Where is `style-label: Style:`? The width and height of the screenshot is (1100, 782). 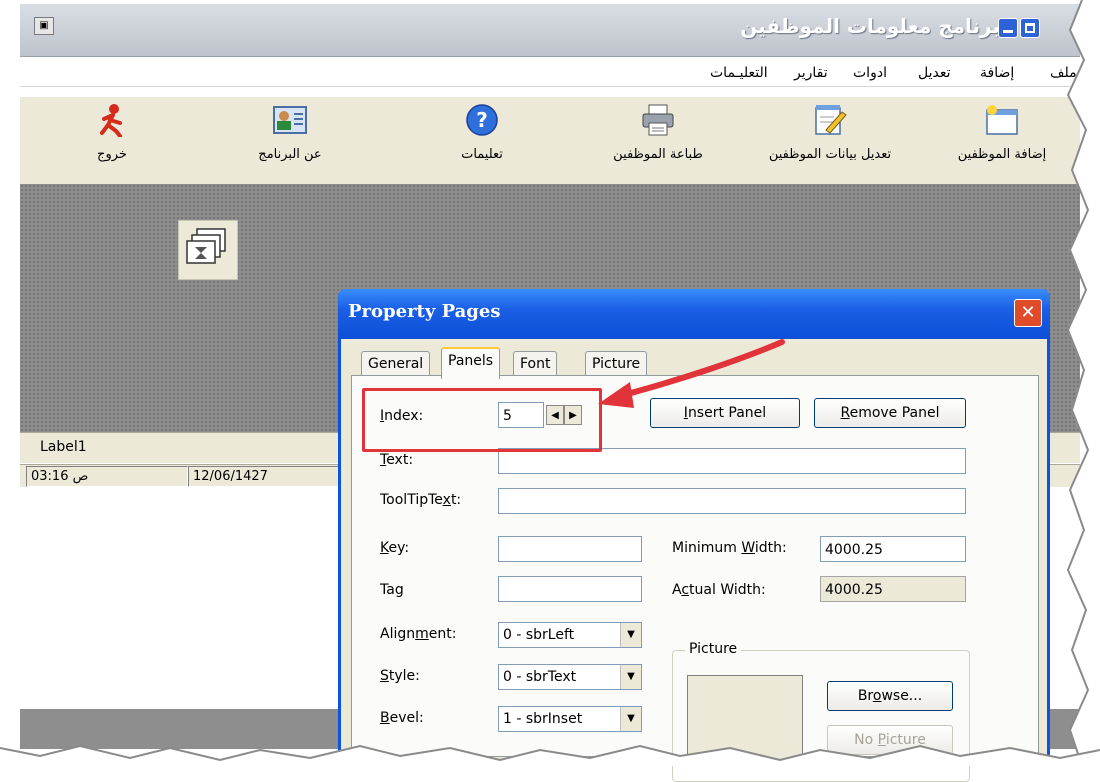
style-label: Style: is located at coordinates (400, 676).